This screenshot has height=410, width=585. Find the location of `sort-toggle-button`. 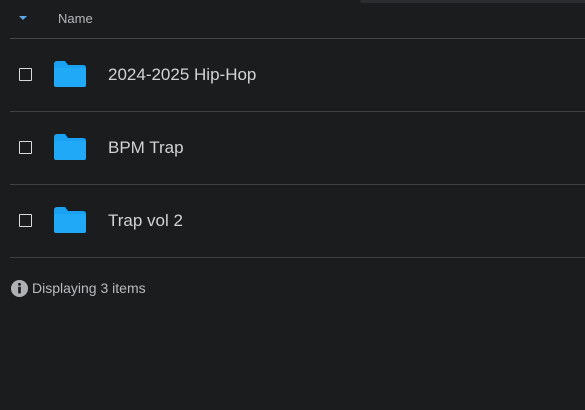

sort-toggle-button is located at coordinates (23, 18).